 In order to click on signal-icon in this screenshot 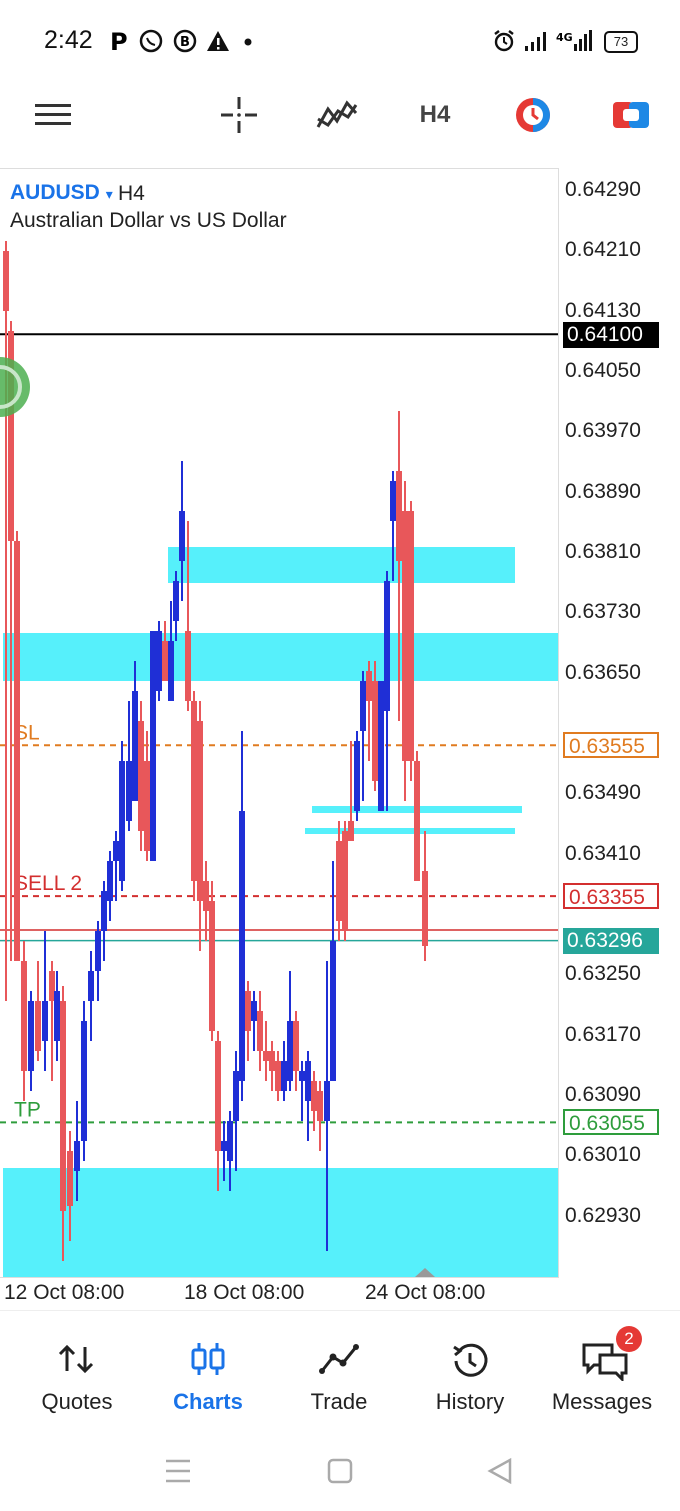, I will do `click(535, 41)`.